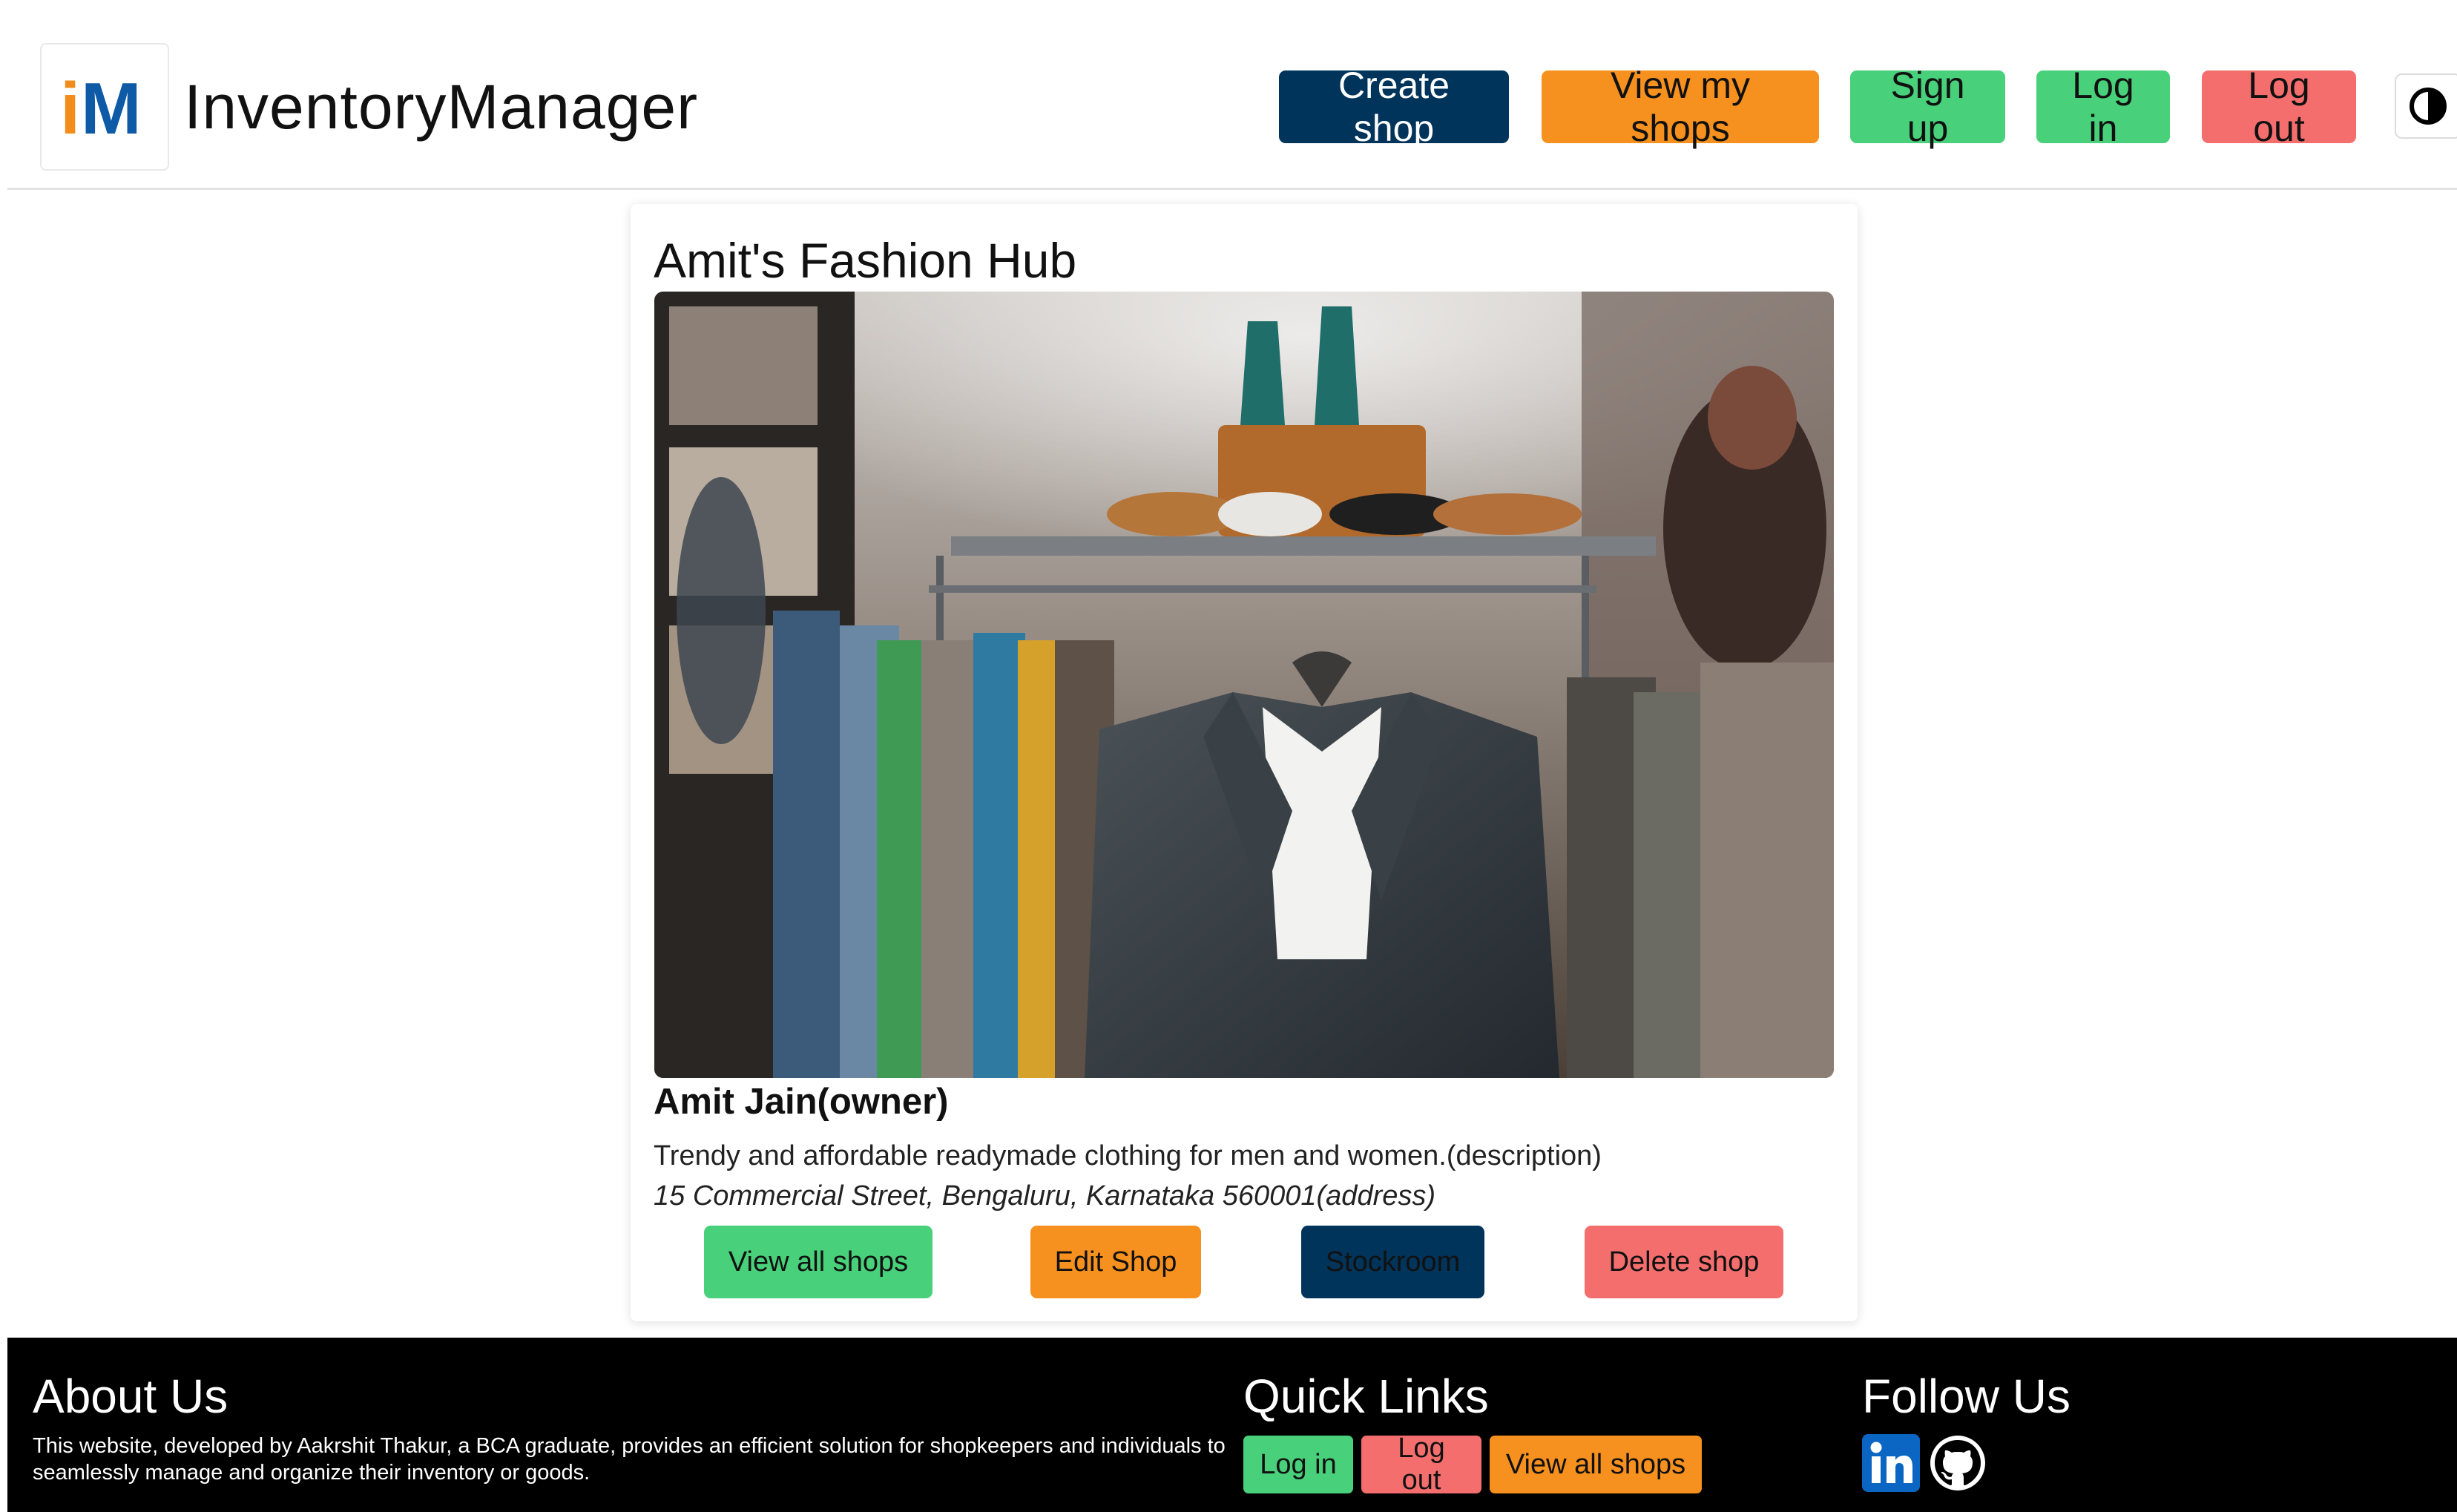  I want to click on footer-log-in-button: Log in, so click(1298, 1465).